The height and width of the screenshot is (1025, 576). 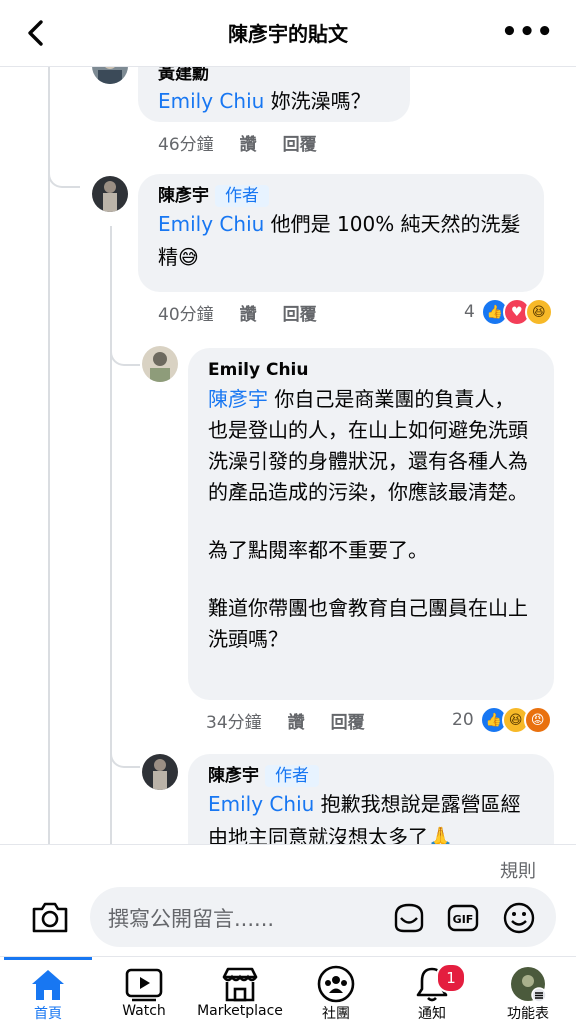 What do you see at coordinates (451, 978) in the screenshot?
I see `notification-badge: 1` at bounding box center [451, 978].